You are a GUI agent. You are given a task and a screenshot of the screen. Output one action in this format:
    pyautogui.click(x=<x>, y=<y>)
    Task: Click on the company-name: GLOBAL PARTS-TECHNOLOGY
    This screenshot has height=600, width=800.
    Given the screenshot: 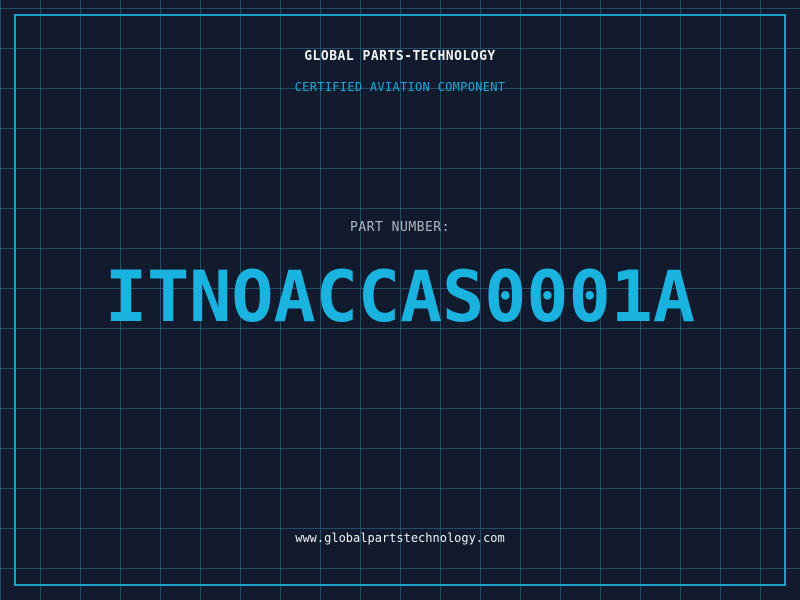 What is the action you would take?
    pyautogui.click(x=400, y=56)
    